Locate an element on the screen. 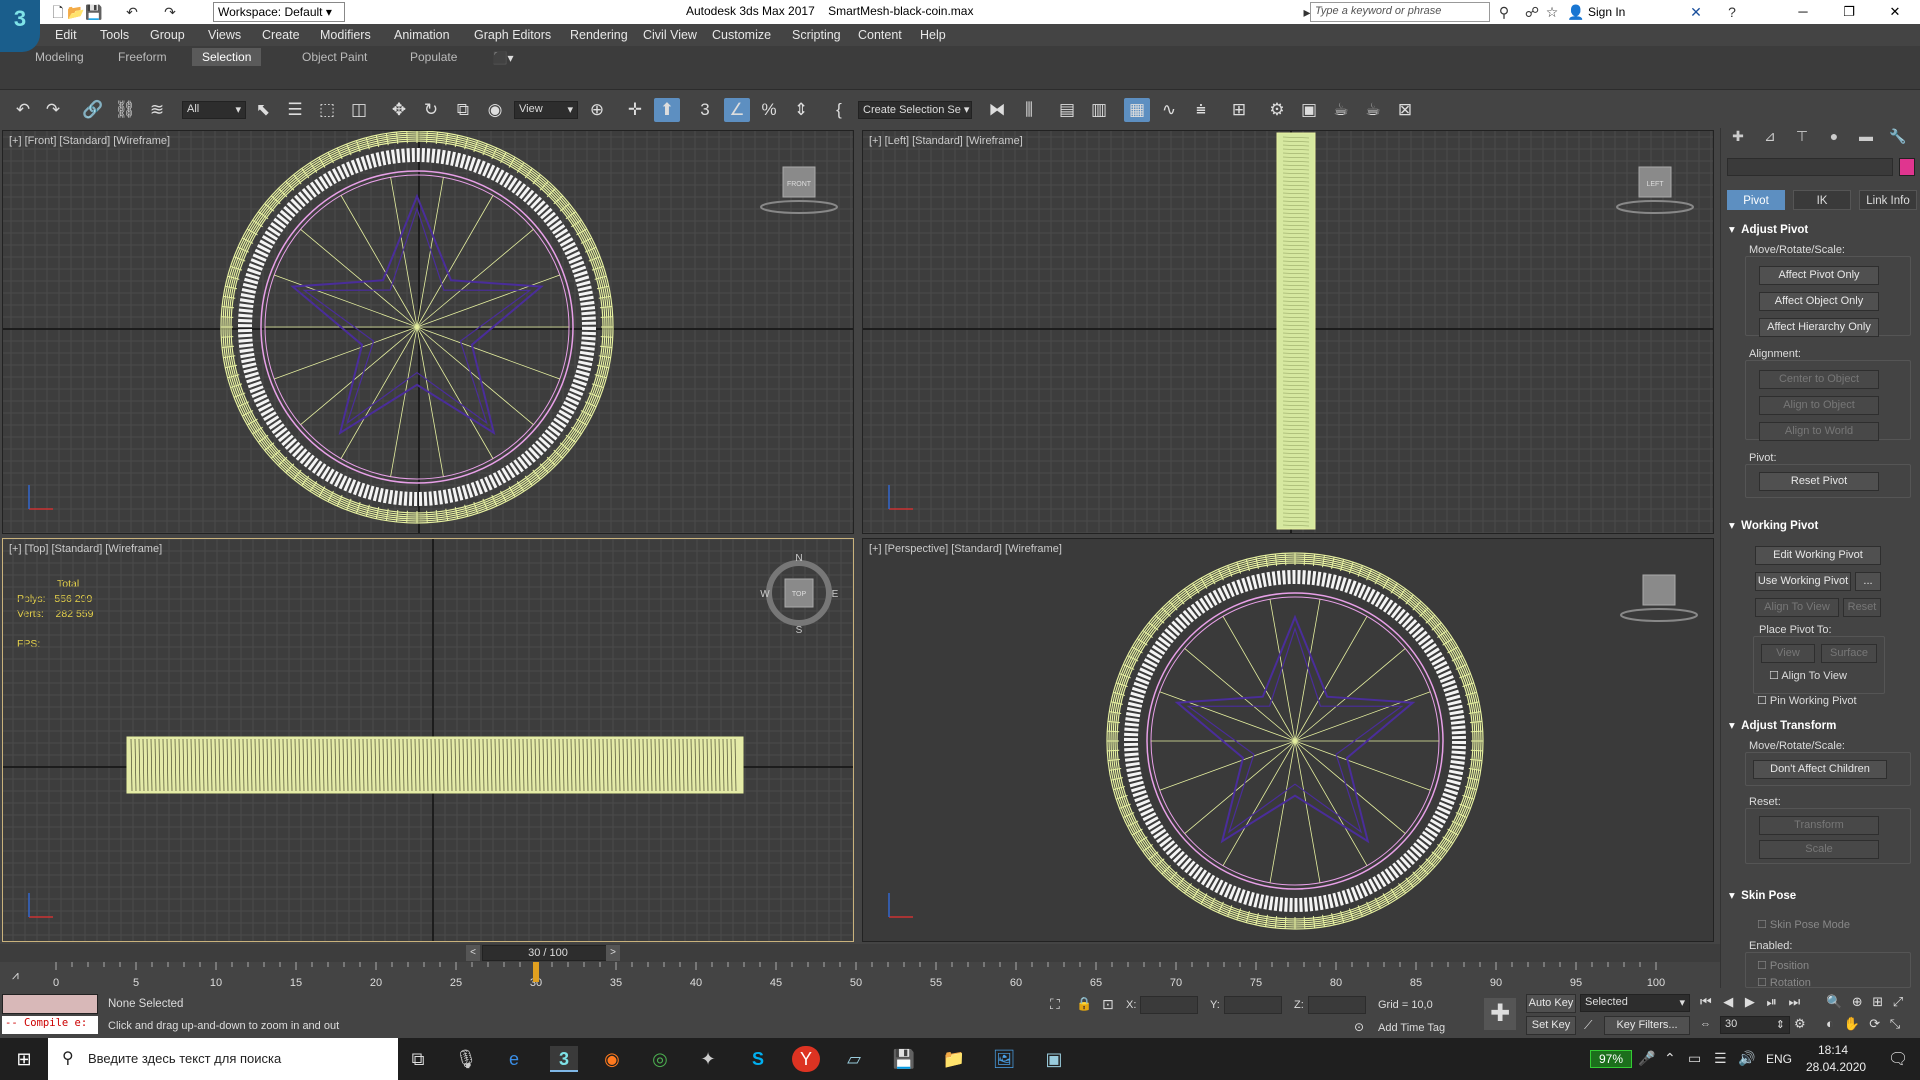 The image size is (1920, 1080). redo-icon: ↷ is located at coordinates (53, 110).